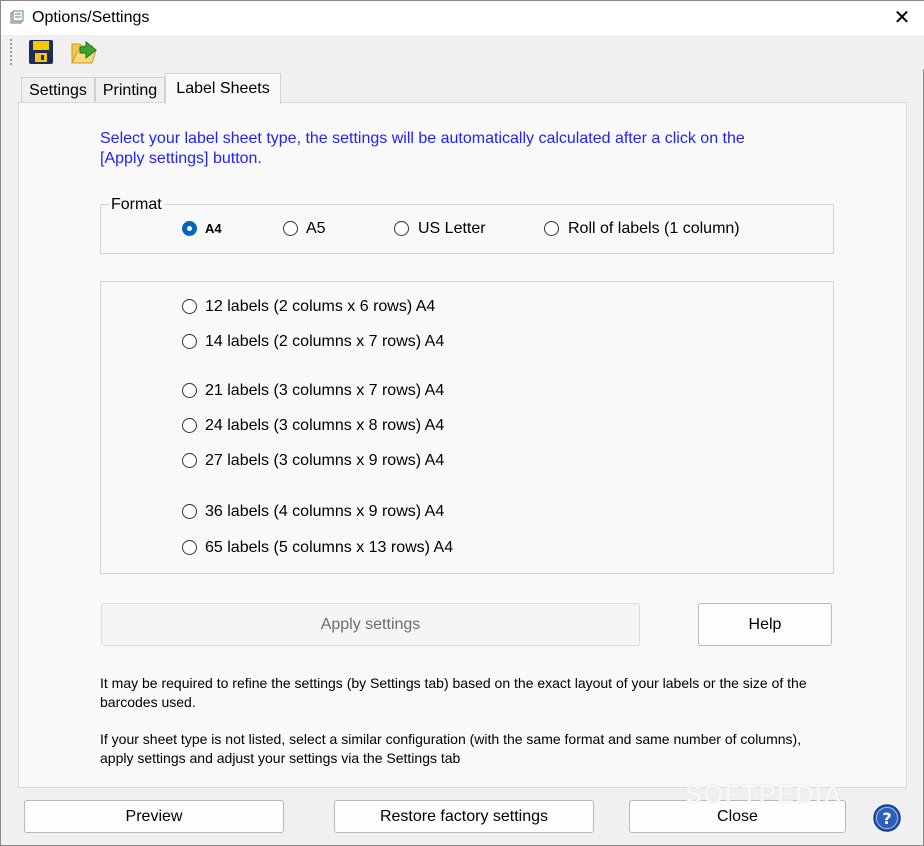  What do you see at coordinates (189, 425) in the screenshot?
I see `radio-sheet-24-labels` at bounding box center [189, 425].